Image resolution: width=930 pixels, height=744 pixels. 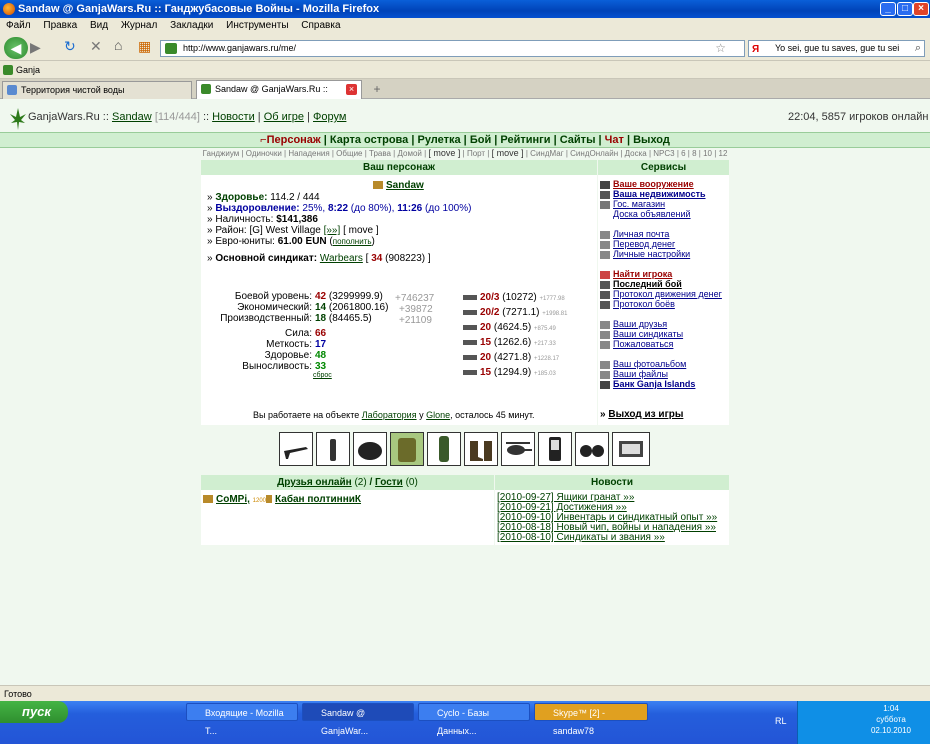 I want to click on helicopter-item-icon, so click(x=518, y=449).